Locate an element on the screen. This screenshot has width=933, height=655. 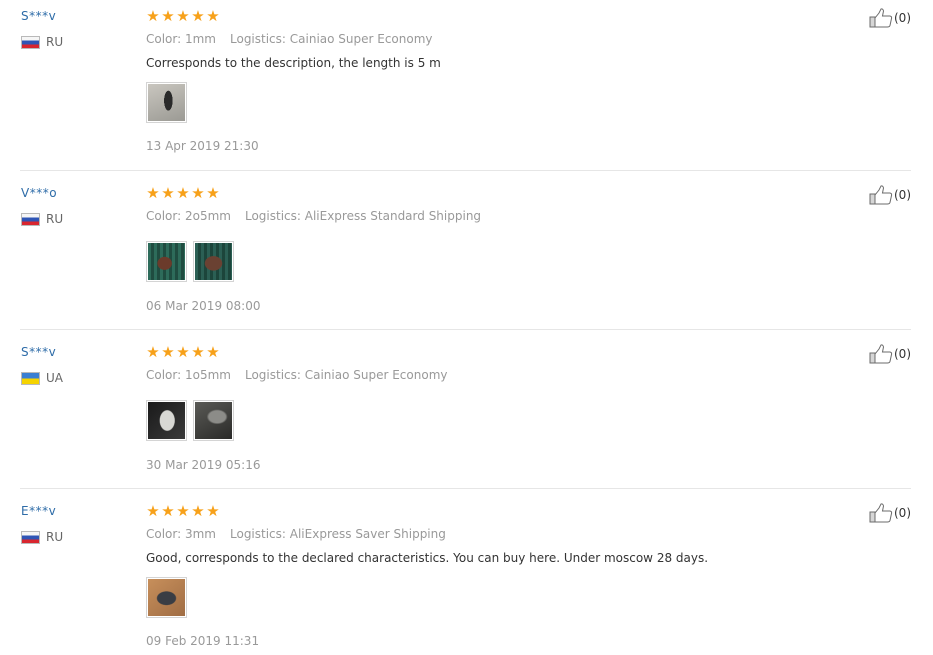
review-date: 09 Feb 2019 11:31 is located at coordinates (203, 641).